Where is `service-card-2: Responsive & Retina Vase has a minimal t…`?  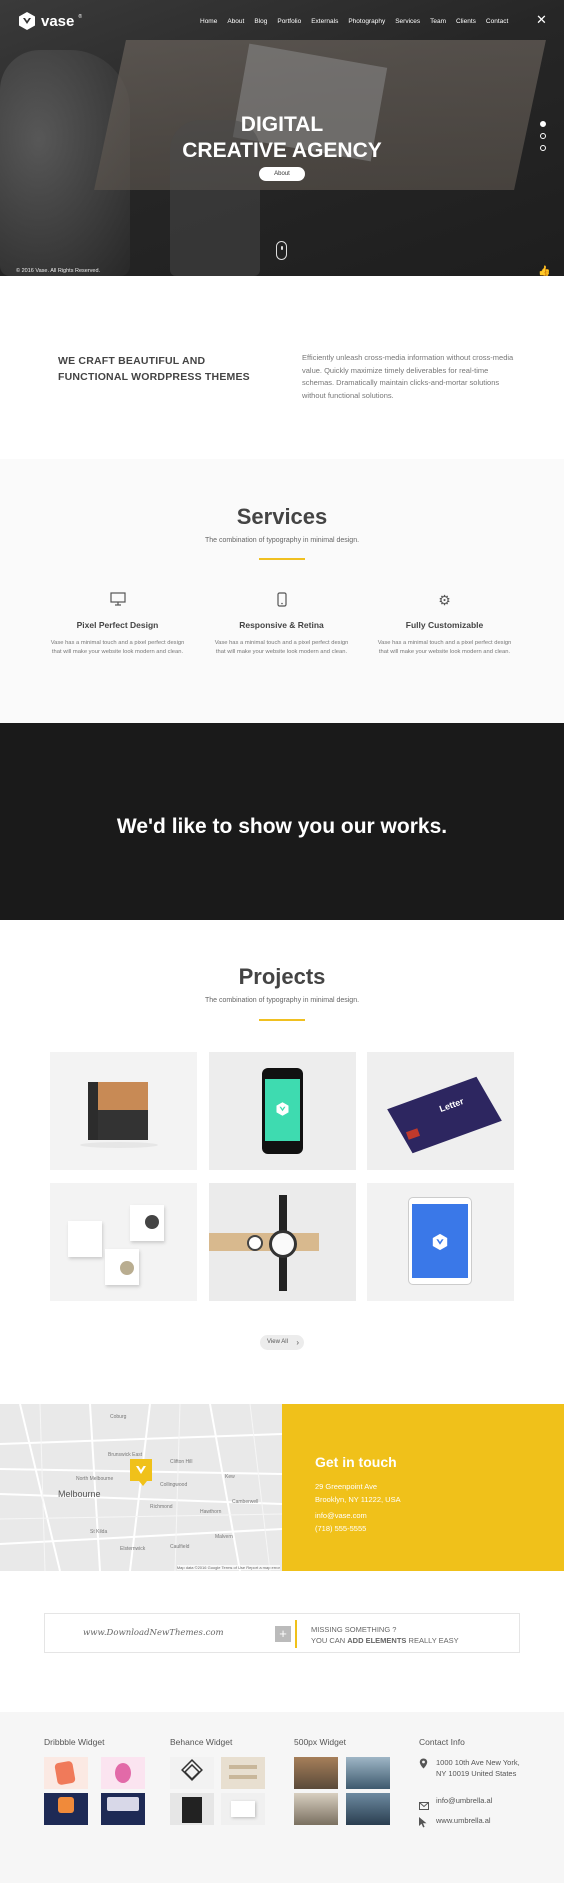
service-card-2: Responsive & Retina Vase has a minimal t… is located at coordinates (281, 624).